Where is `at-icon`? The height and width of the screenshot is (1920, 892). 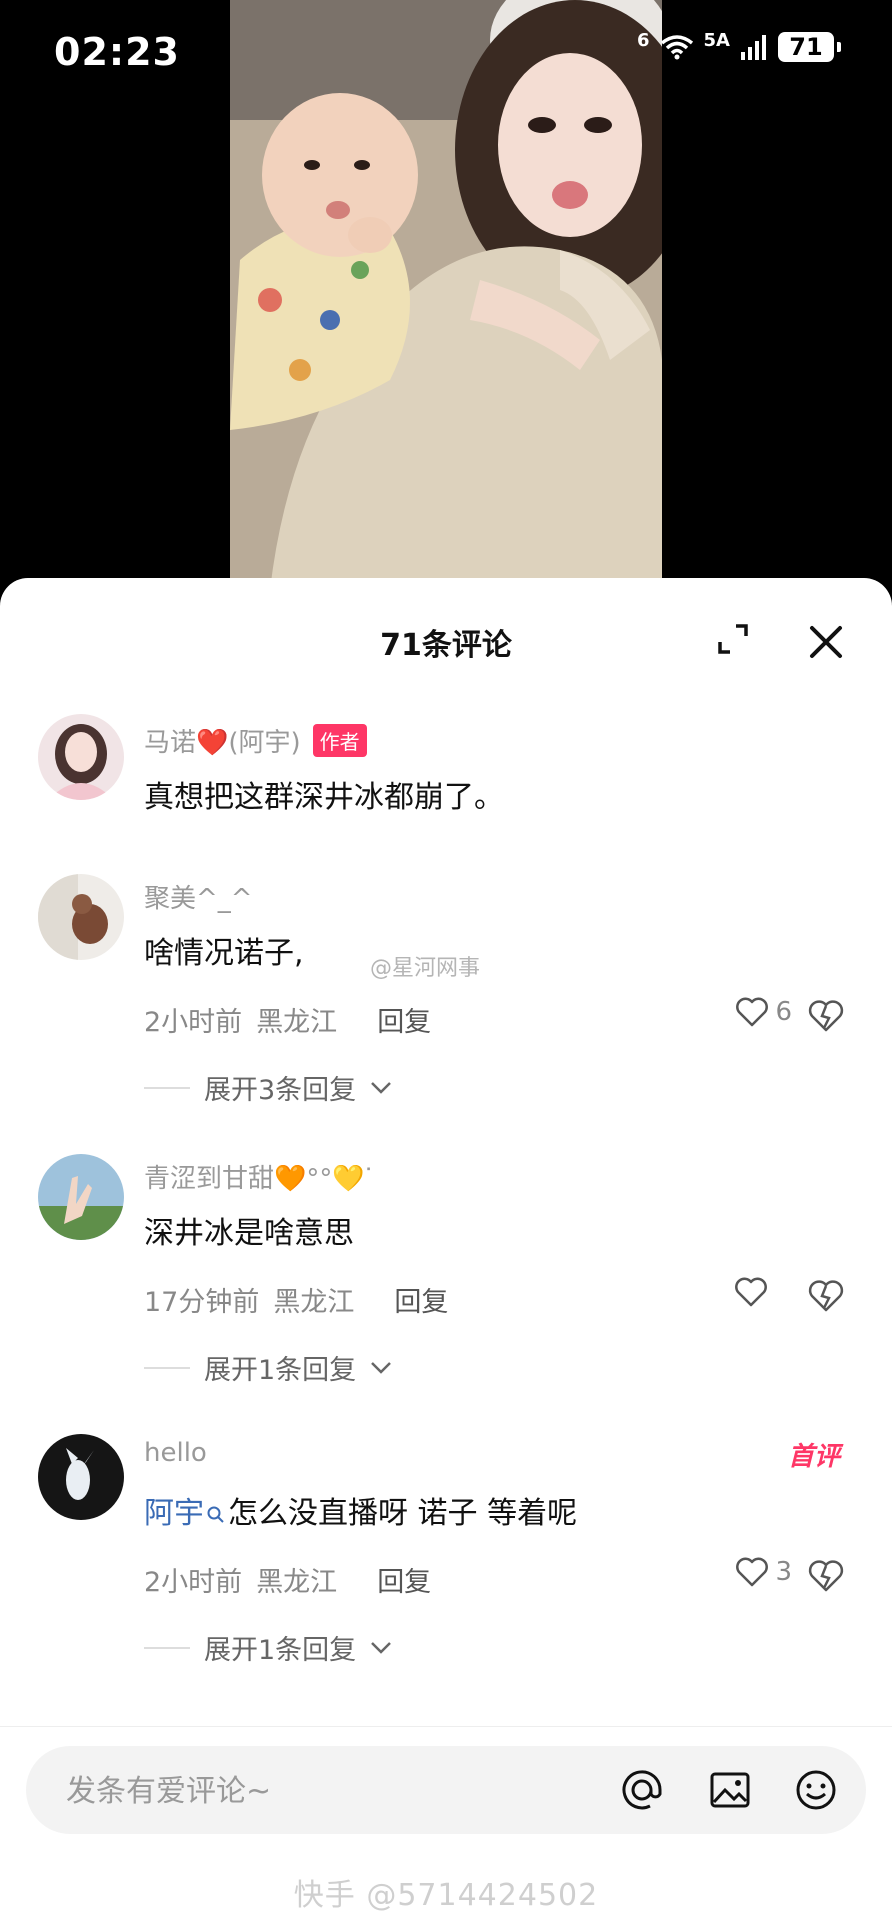
at-icon is located at coordinates (642, 1790).